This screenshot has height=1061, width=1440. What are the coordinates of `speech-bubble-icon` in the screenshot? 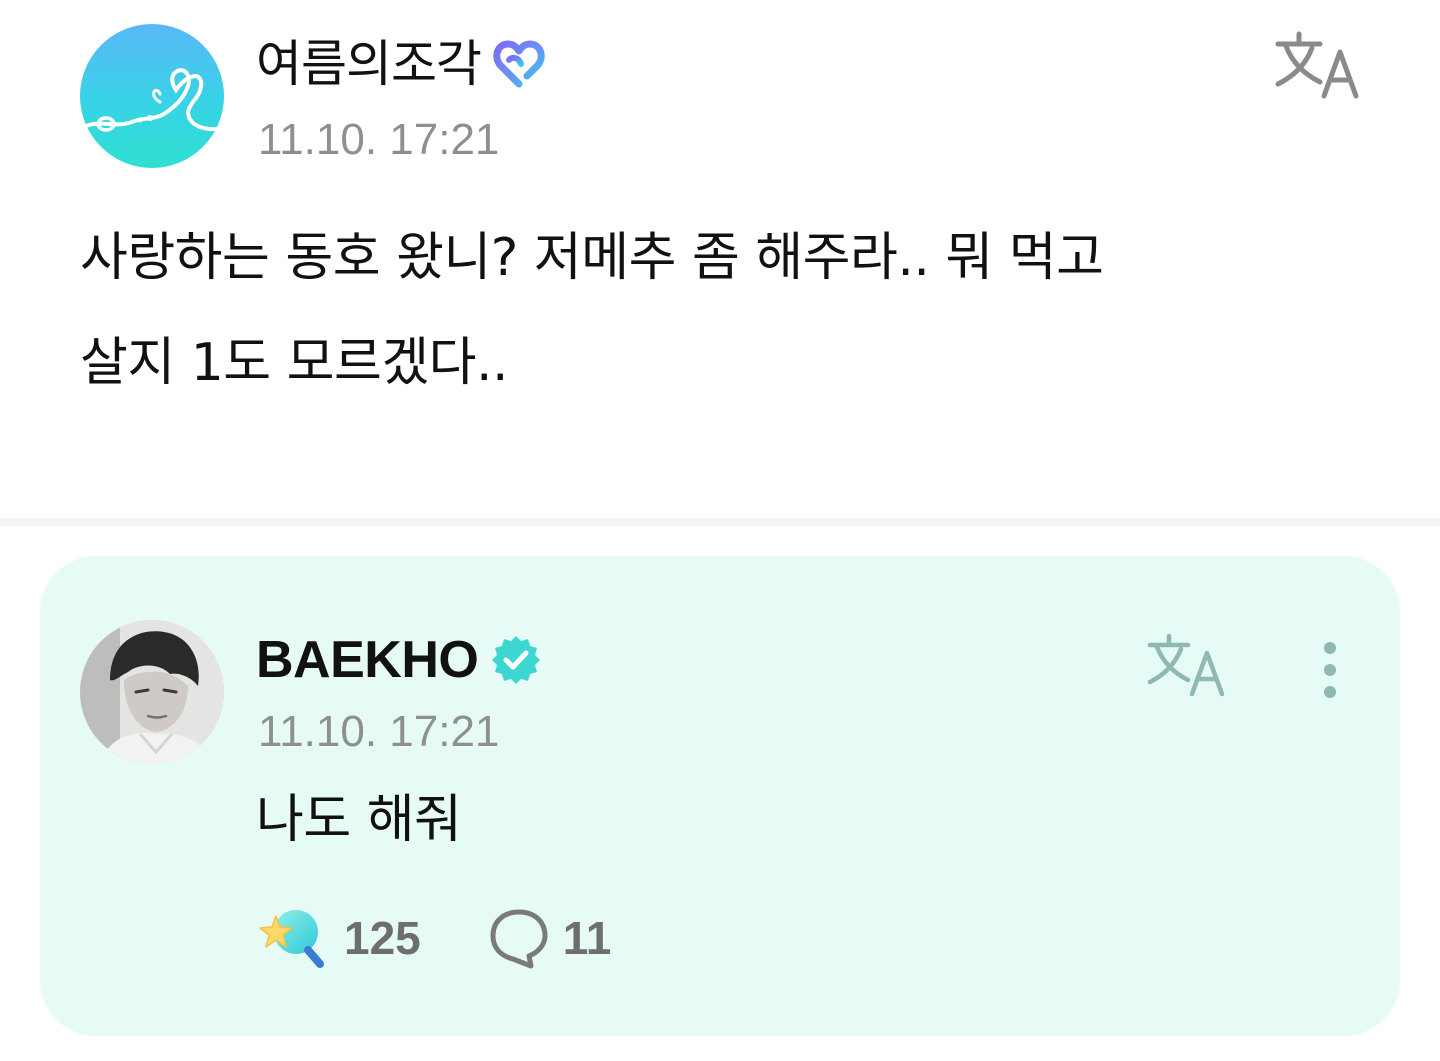 It's located at (519, 939).